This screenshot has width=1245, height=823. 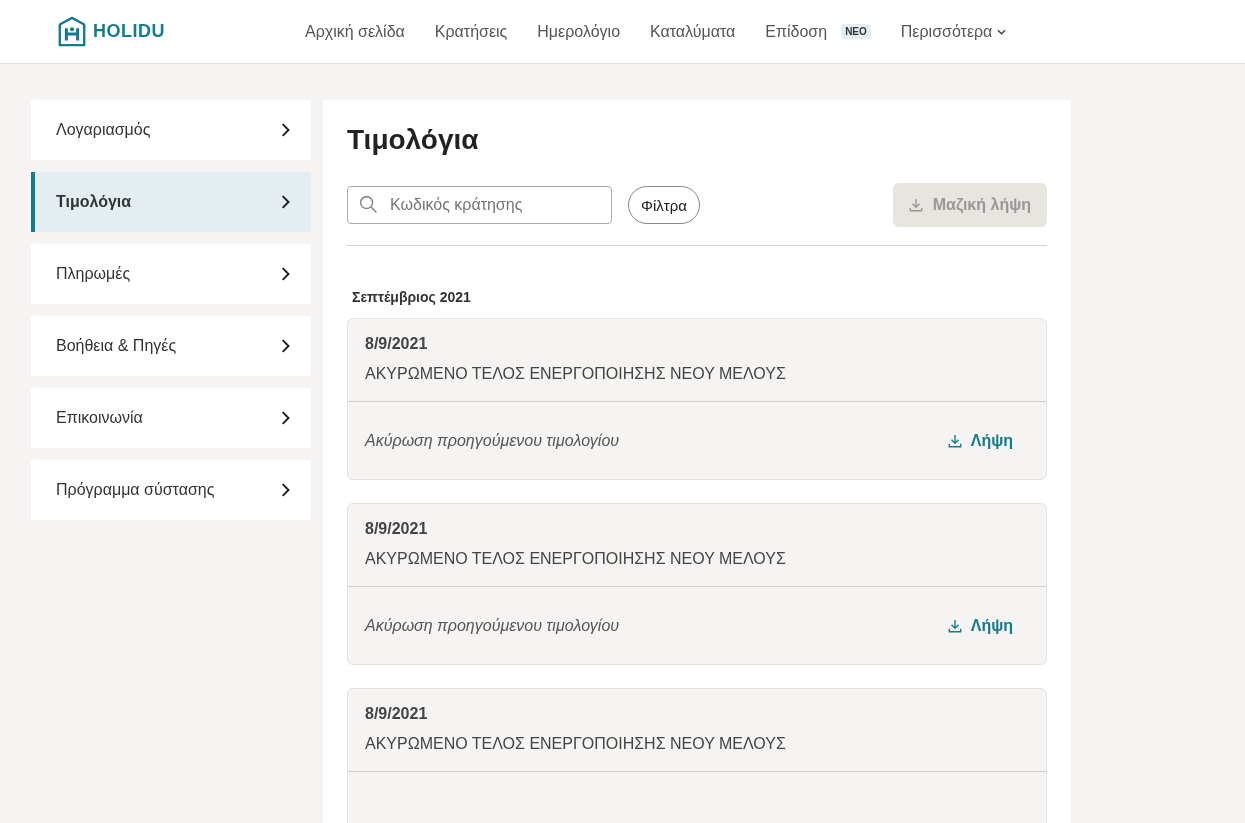 I want to click on sidebar-item: Τιμολόγια, so click(x=171, y=202).